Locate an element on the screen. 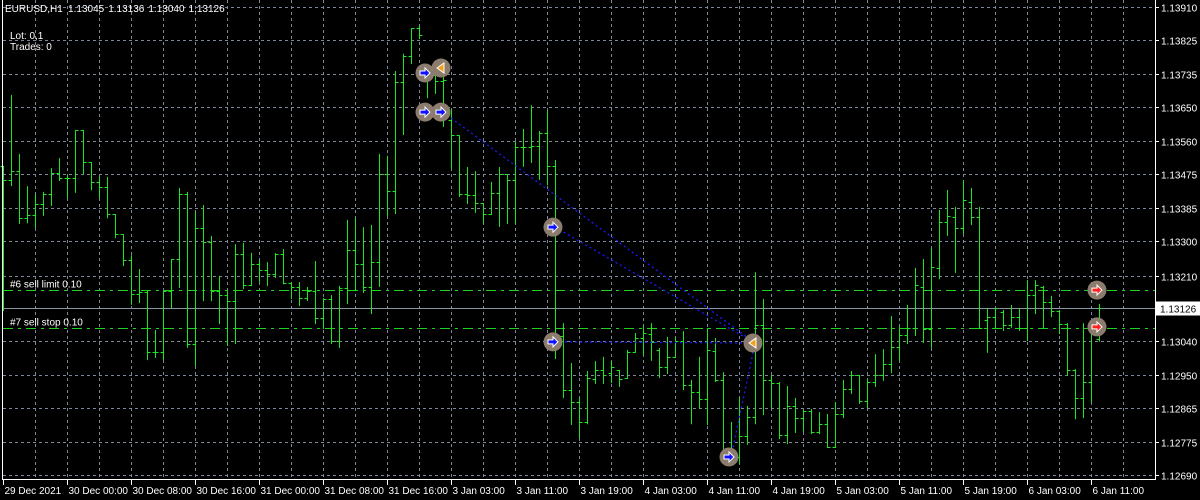 This screenshot has width=1200, height=500. price-tick-label: 1.13910 is located at coordinates (1179, 9).